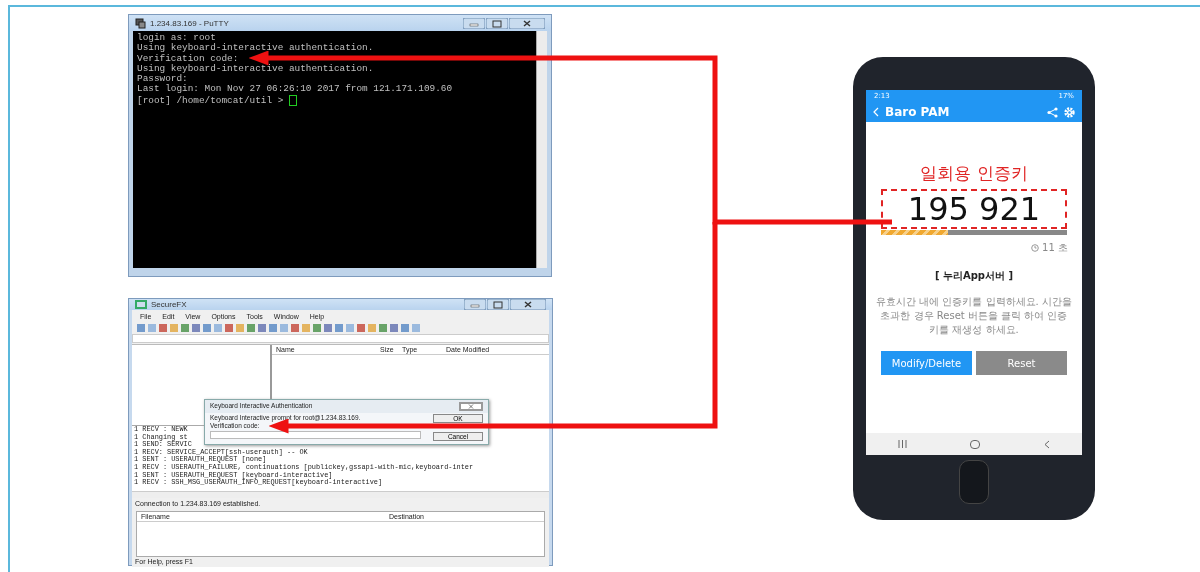 The width and height of the screenshot is (1200, 572). I want to click on input-field, so click(315, 435).